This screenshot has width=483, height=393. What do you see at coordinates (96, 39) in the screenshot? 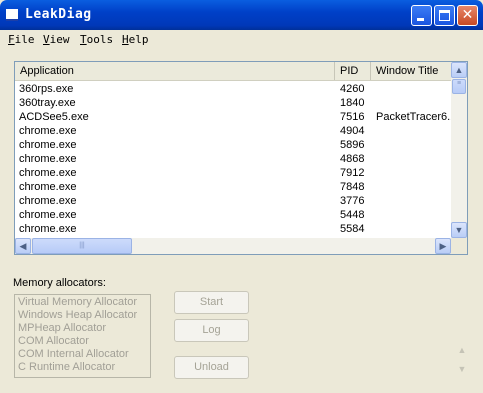
I see `menu-tools: Tools` at bounding box center [96, 39].